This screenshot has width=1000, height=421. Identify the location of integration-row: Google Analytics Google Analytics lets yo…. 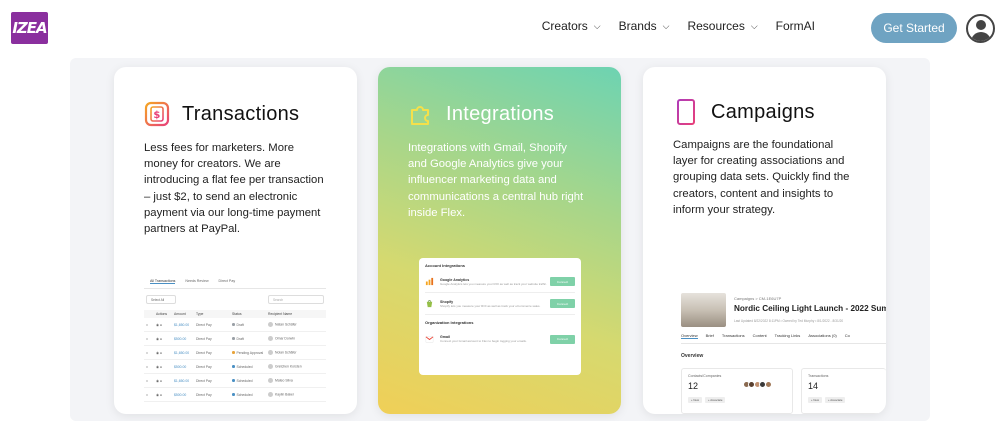
(500, 282).